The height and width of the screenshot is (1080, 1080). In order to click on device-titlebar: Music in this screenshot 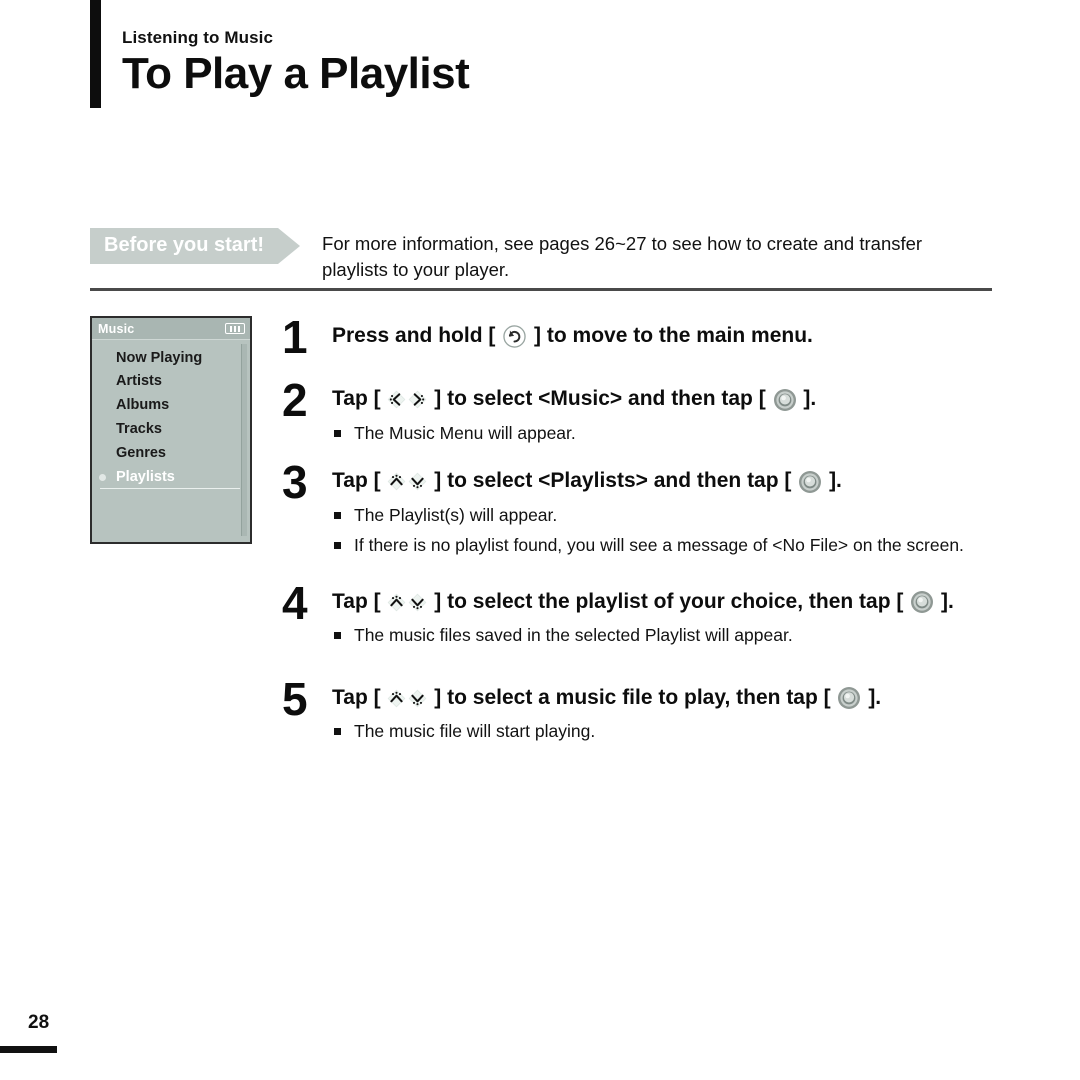, I will do `click(171, 329)`.